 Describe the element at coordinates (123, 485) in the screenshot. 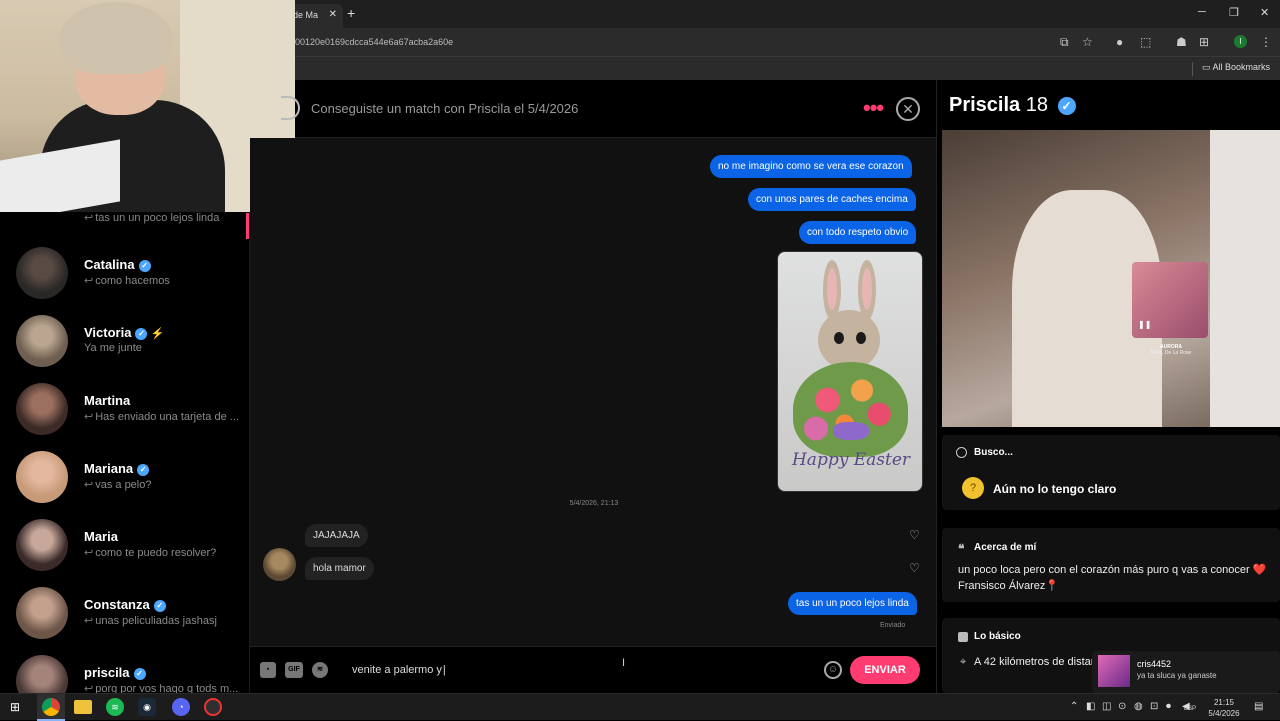

I see `conversation-item-mariana: Mariana ✓ ↩ vas a pelo?` at that location.